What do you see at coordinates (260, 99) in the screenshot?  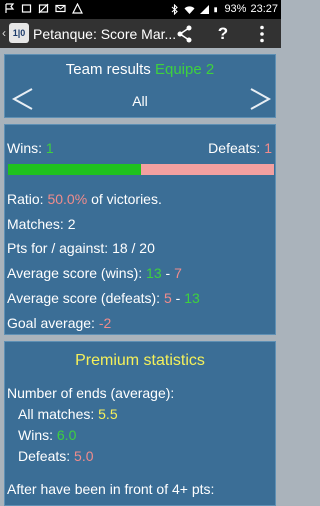 I see `next-arrow-icon` at bounding box center [260, 99].